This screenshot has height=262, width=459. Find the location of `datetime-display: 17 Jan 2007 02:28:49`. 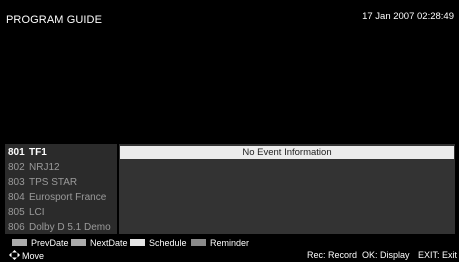

datetime-display: 17 Jan 2007 02:28:49 is located at coordinates (408, 16).